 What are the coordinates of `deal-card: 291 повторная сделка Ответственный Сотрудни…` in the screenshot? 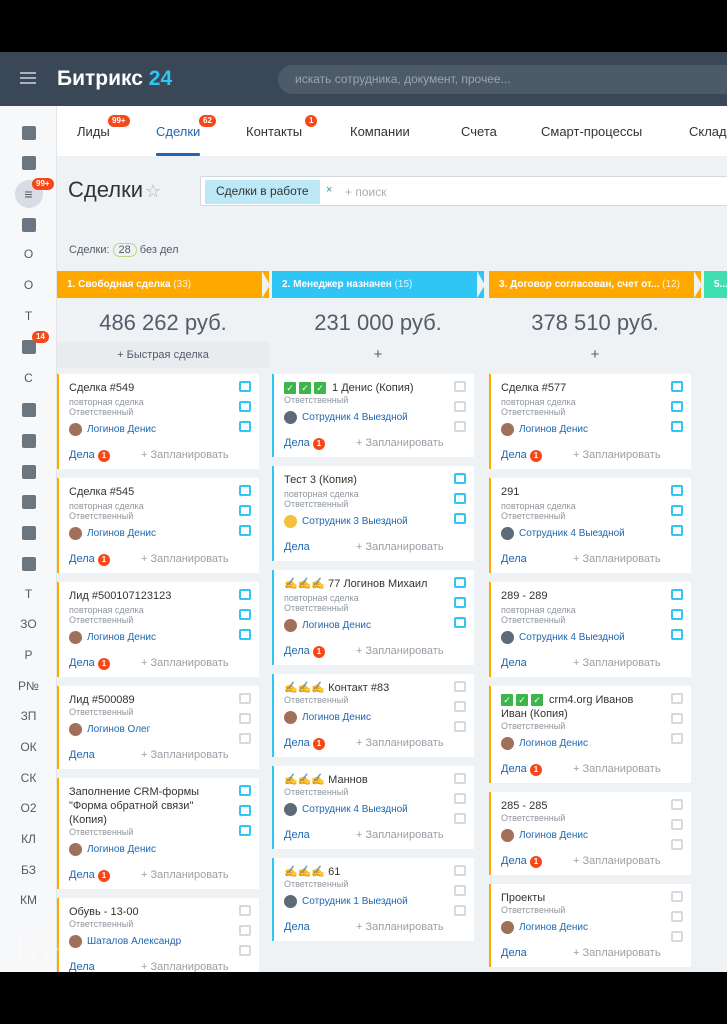 It's located at (590, 525).